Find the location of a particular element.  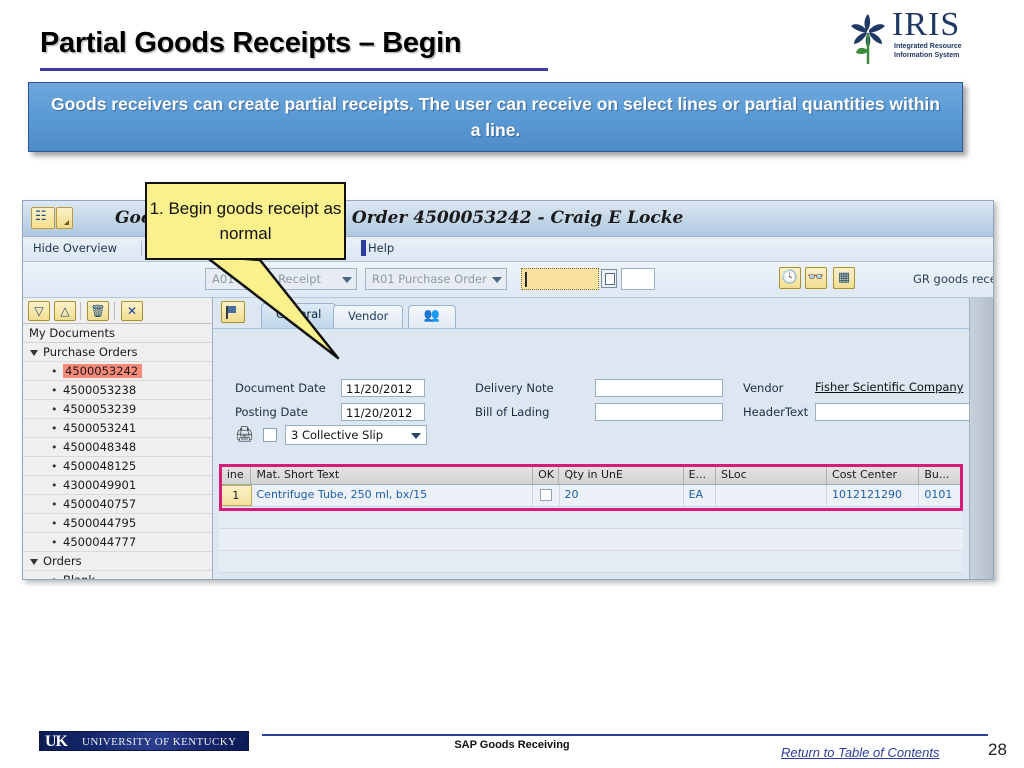

clock-check-icon: 🕓 is located at coordinates (790, 278).